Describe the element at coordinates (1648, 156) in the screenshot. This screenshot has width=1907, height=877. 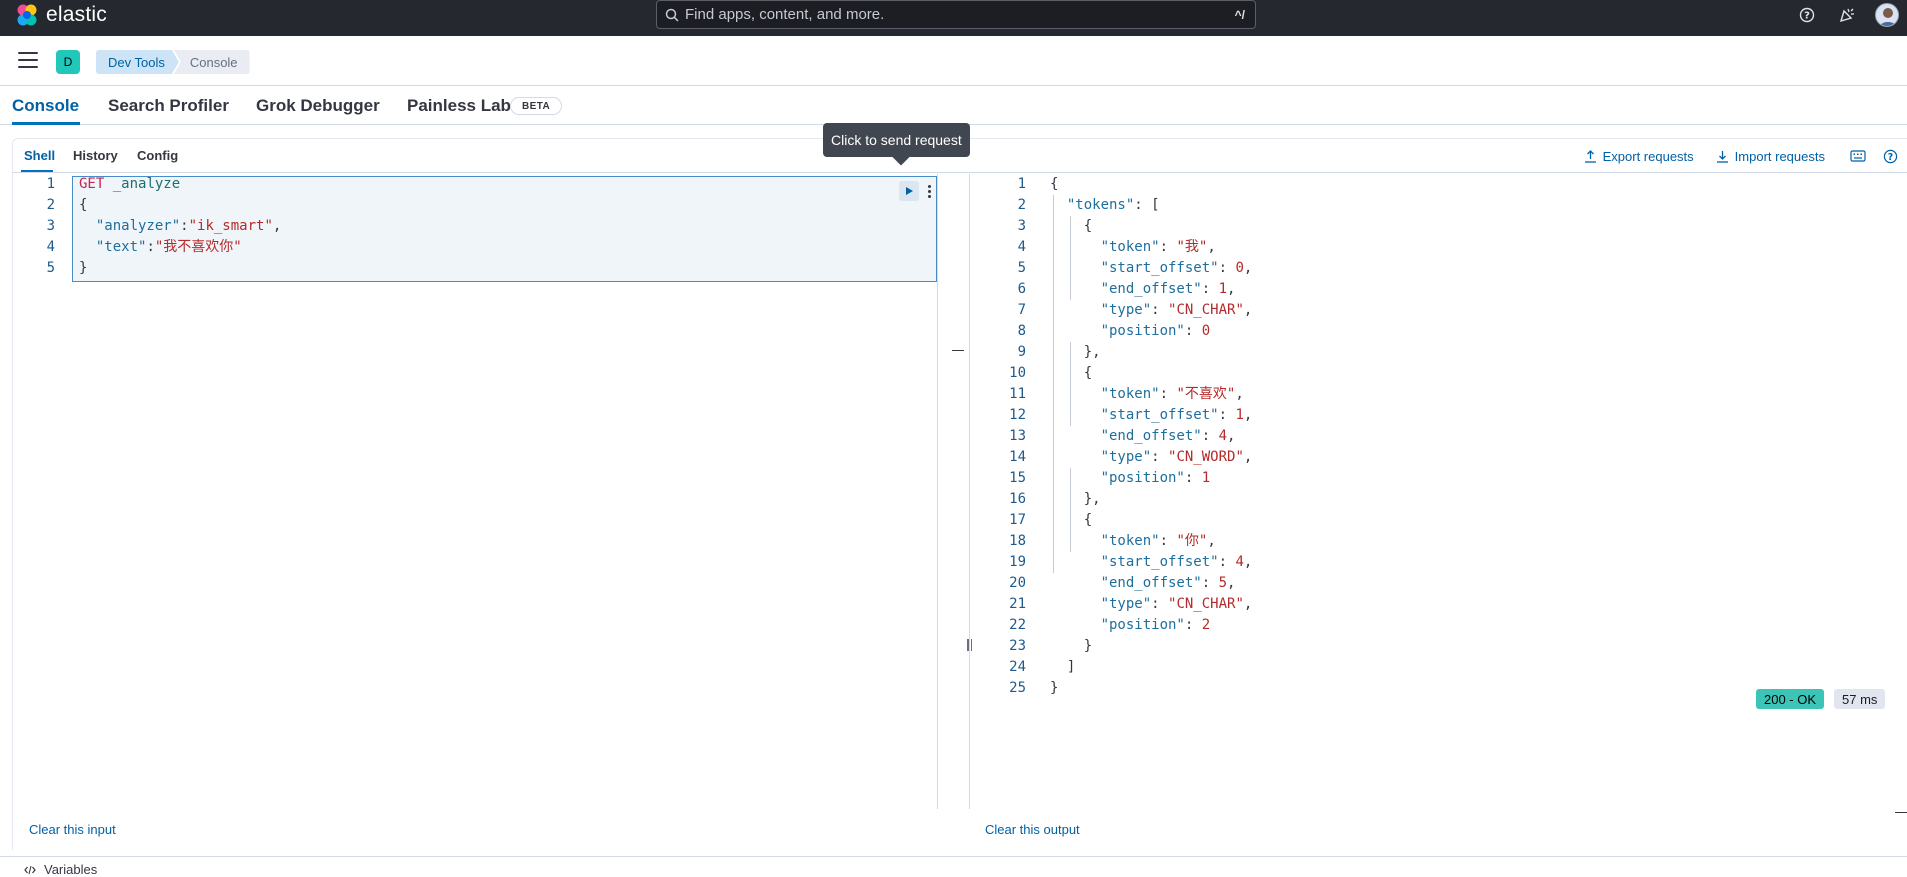
I see `export-requests-label: Export requests` at that location.